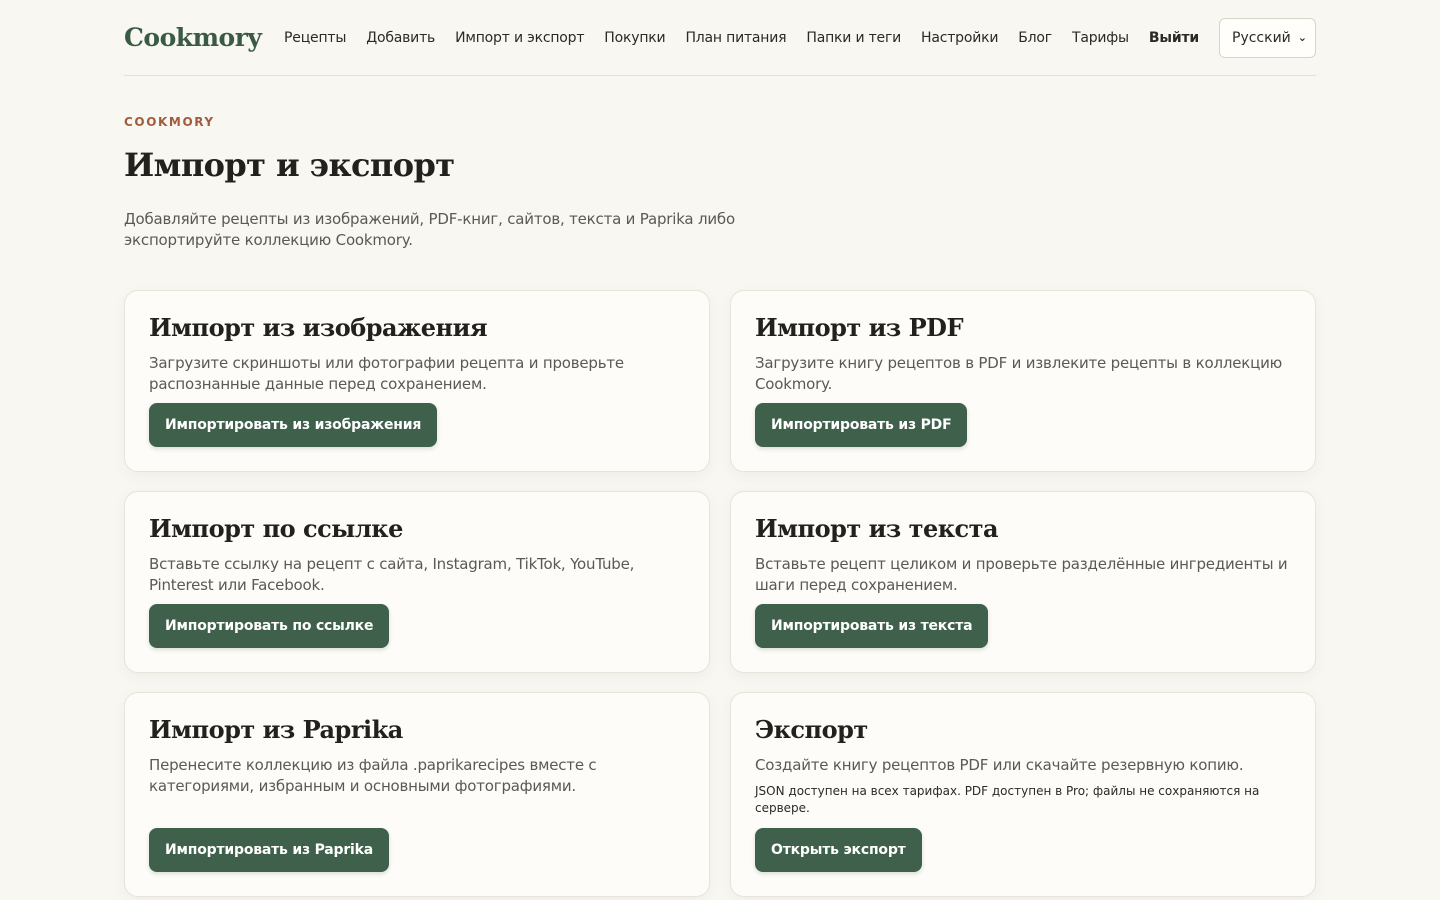 This screenshot has height=900, width=1440. Describe the element at coordinates (1100, 38) in the screenshot. I see `nav-link-pricing: Тарифы` at that location.